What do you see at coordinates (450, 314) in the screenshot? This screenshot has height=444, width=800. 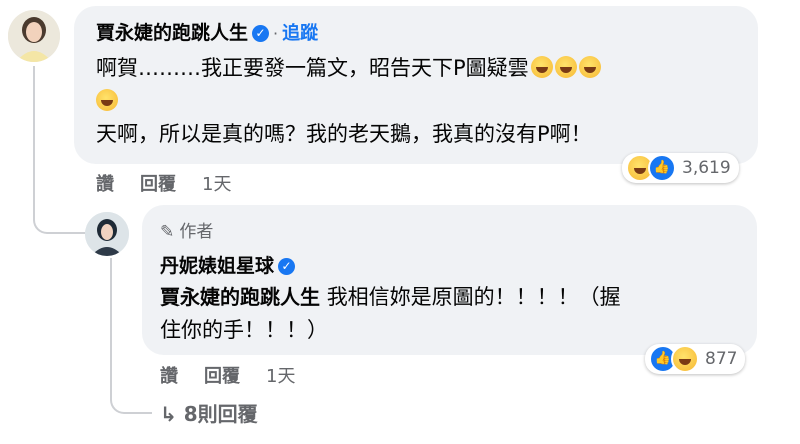 I see `reply-text: 賈永婕的跑跳人生 我相信妳是原圖的！！！！（握 住你的手！！！）` at bounding box center [450, 314].